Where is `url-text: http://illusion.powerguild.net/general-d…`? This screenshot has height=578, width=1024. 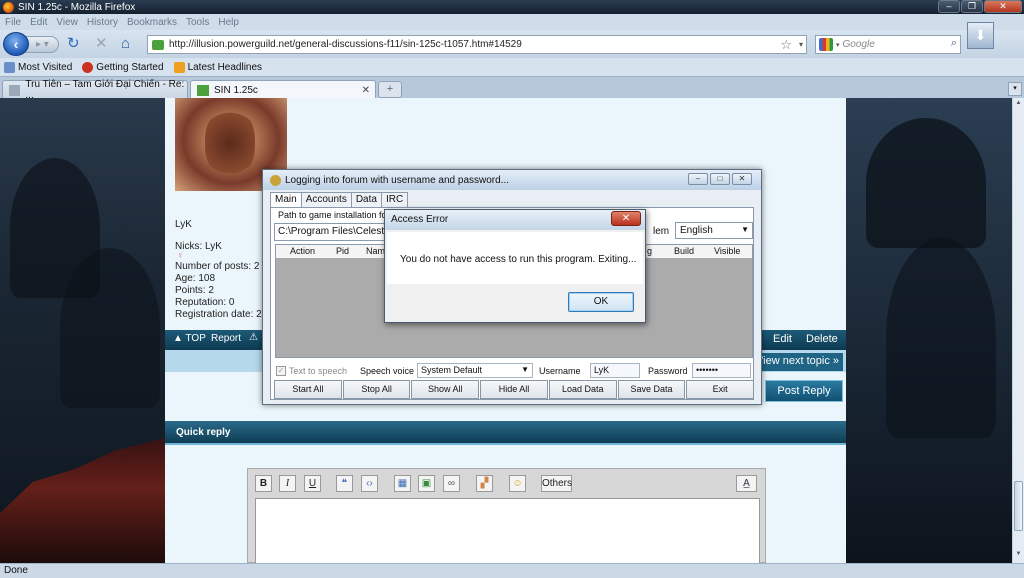
url-text: http://illusion.powerguild.net/general-d… is located at coordinates (345, 44).